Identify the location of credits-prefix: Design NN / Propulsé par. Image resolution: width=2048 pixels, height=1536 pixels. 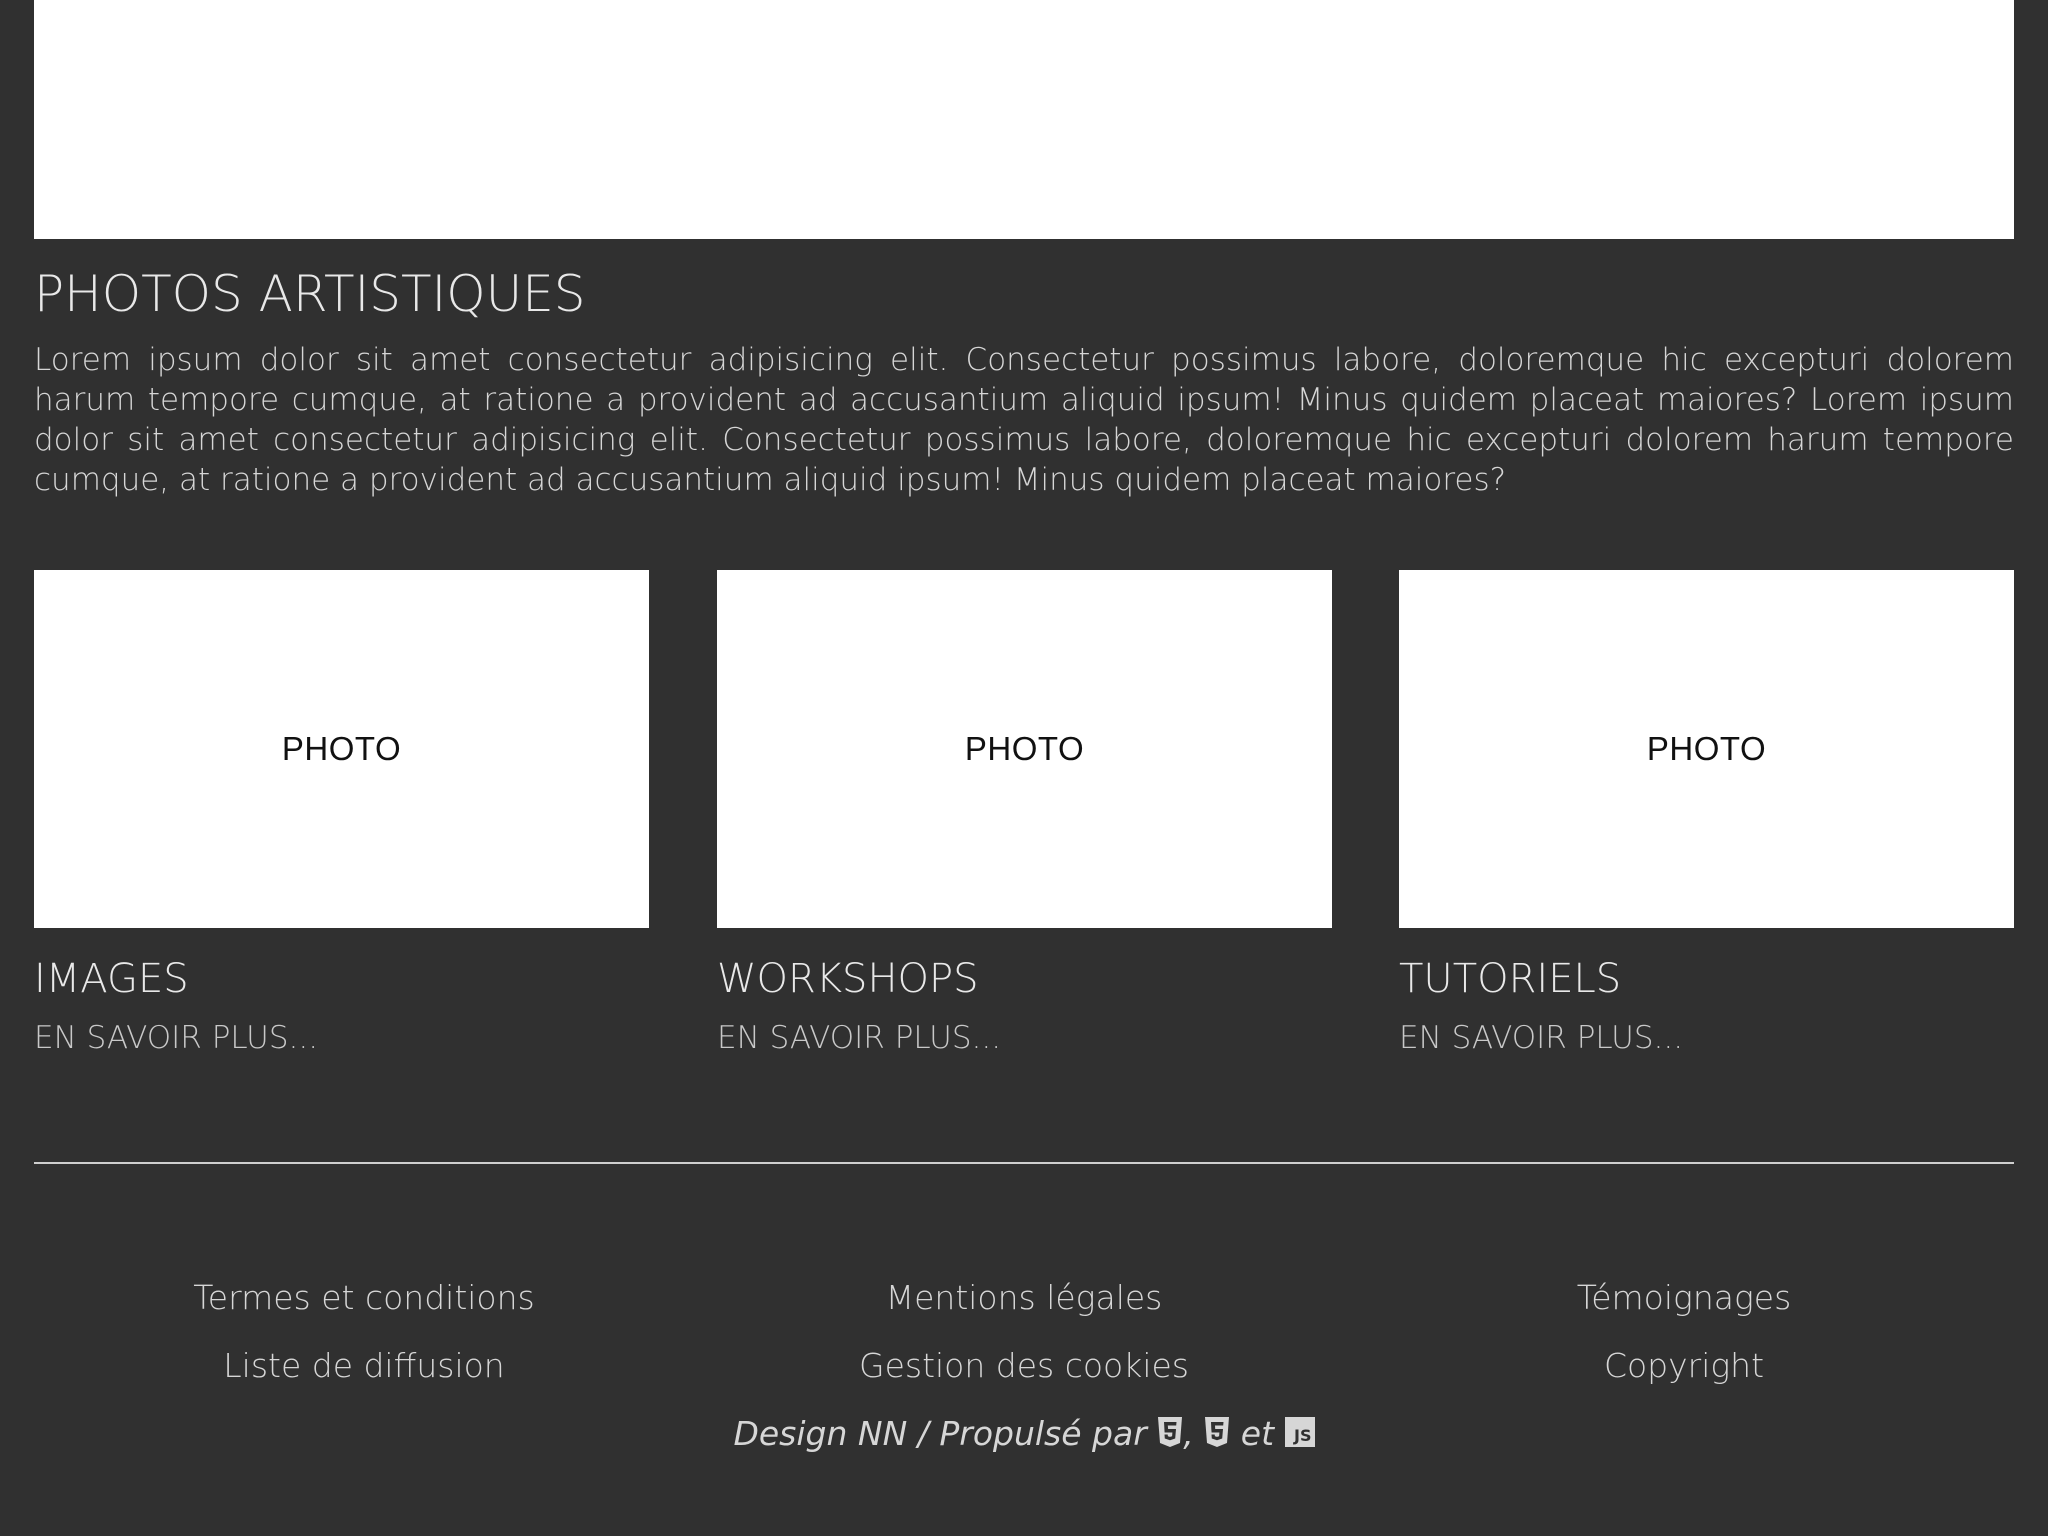
(940, 1433).